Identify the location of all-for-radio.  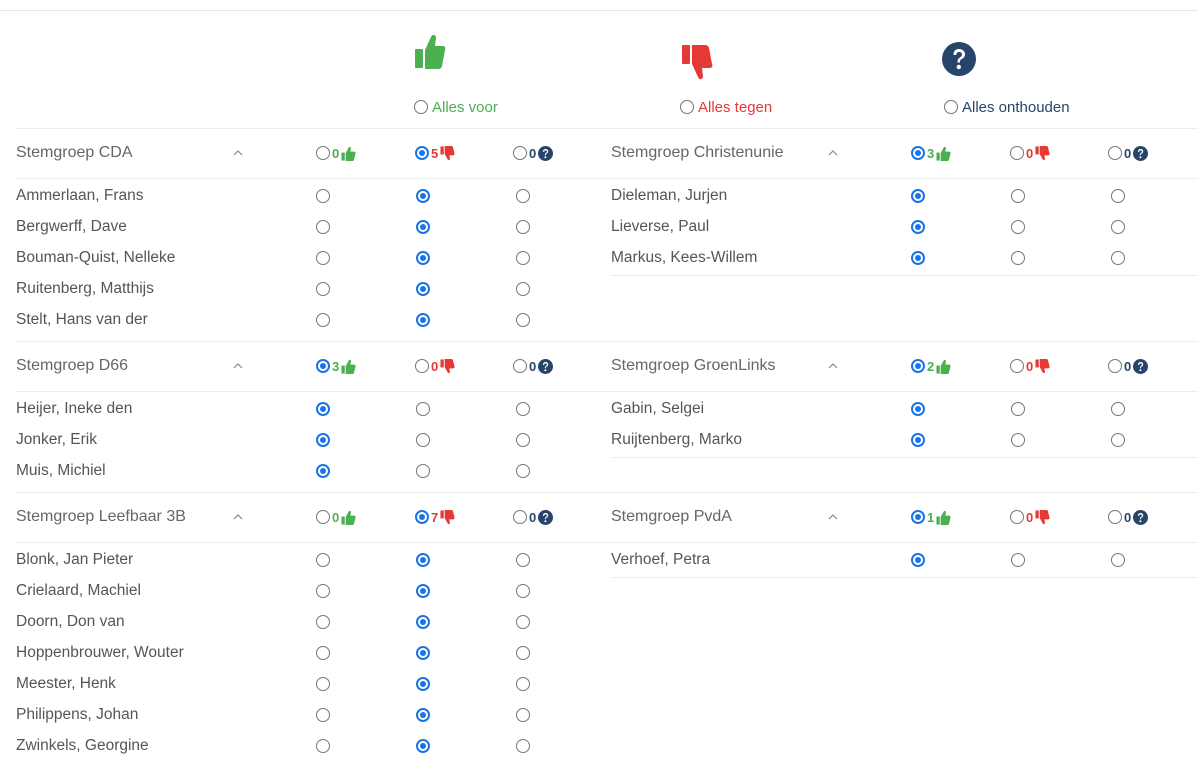
(421, 107).